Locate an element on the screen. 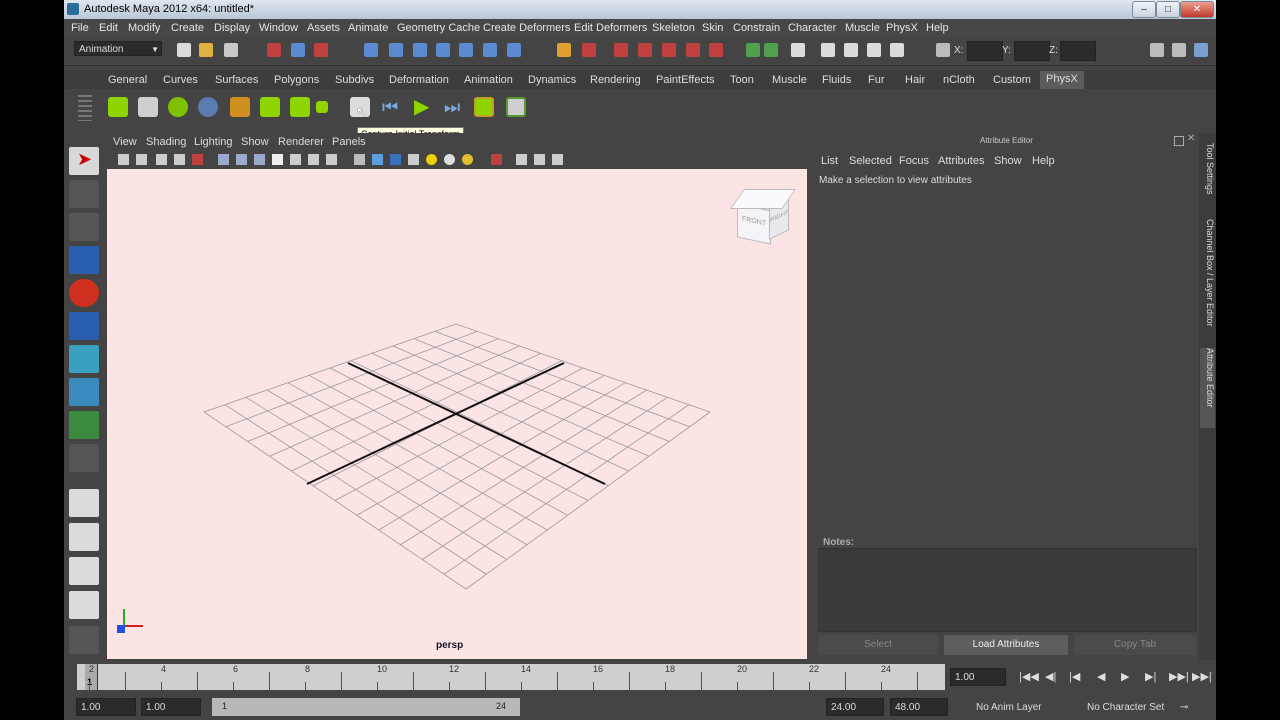  shelf-tab-custom: Custom is located at coordinates (1012, 80).